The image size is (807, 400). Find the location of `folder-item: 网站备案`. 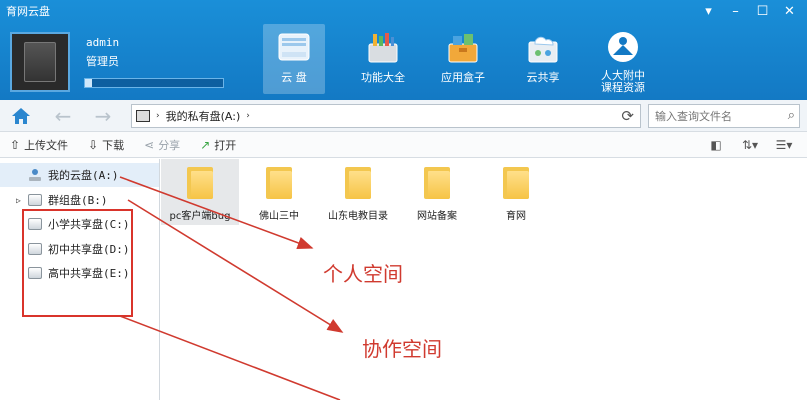

folder-item: 网站备案 is located at coordinates (437, 192).